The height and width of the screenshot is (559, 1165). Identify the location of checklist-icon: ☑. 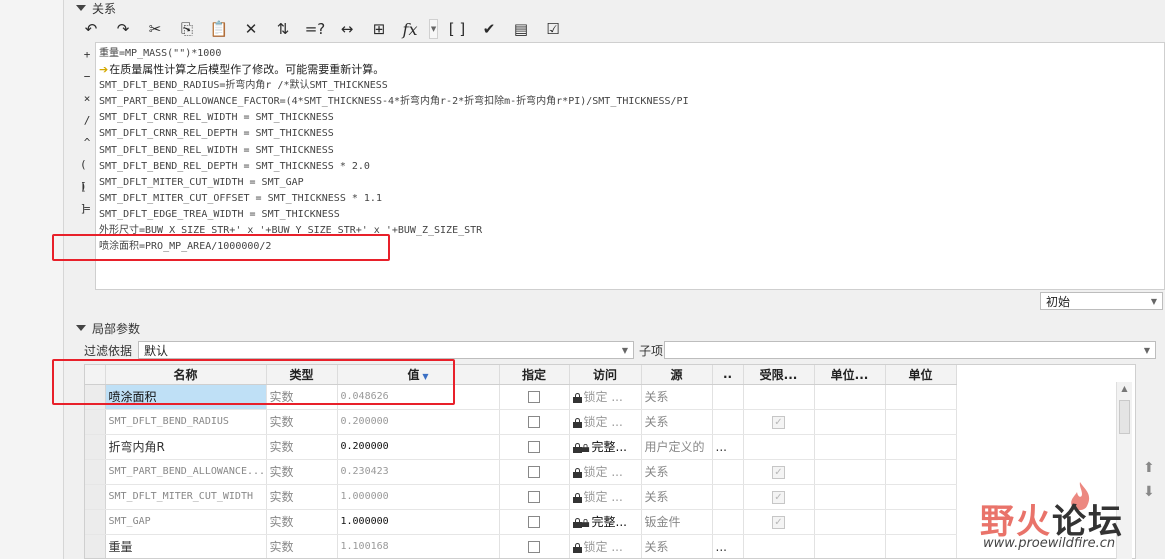
(553, 29).